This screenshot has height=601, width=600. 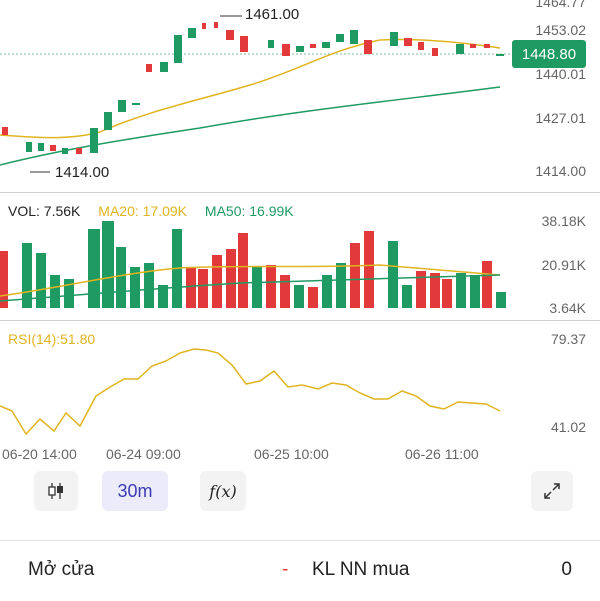 I want to click on rsi-axis-label-2: 41.02, so click(x=568, y=427).